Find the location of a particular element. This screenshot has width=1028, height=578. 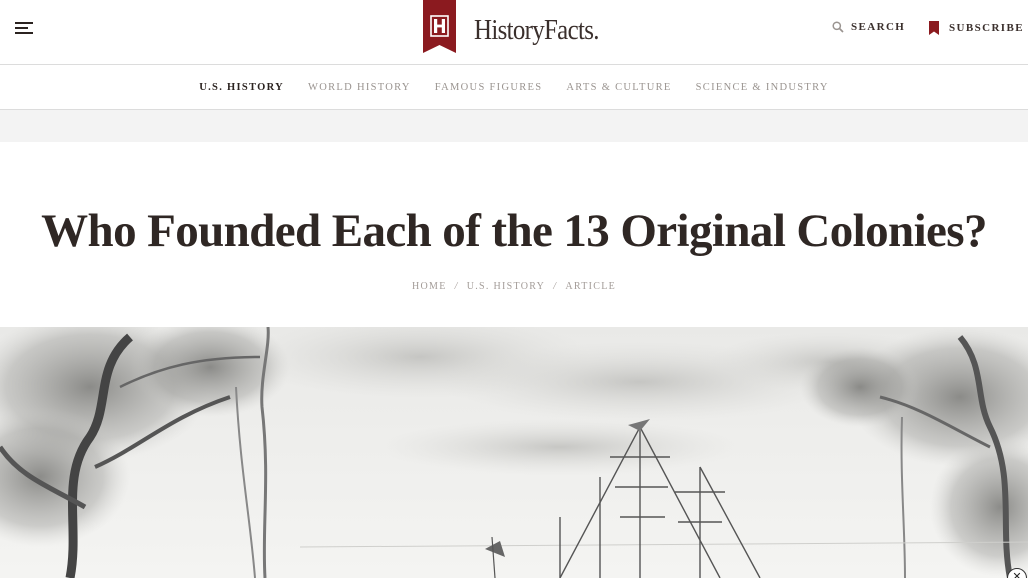

breadcrumb-us-history: U.S. HISTORY is located at coordinates (506, 286).